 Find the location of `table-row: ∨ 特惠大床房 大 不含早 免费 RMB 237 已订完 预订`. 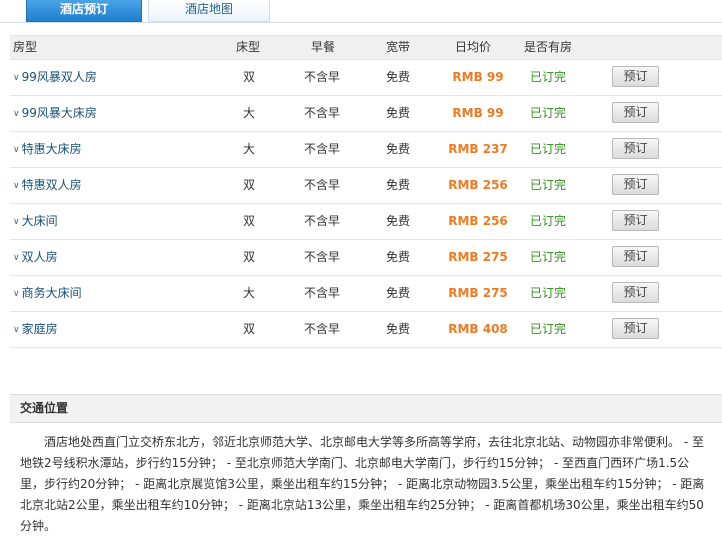

table-row: ∨ 特惠大床房 大 不含早 免费 RMB 237 已订完 预订 is located at coordinates (366, 150).